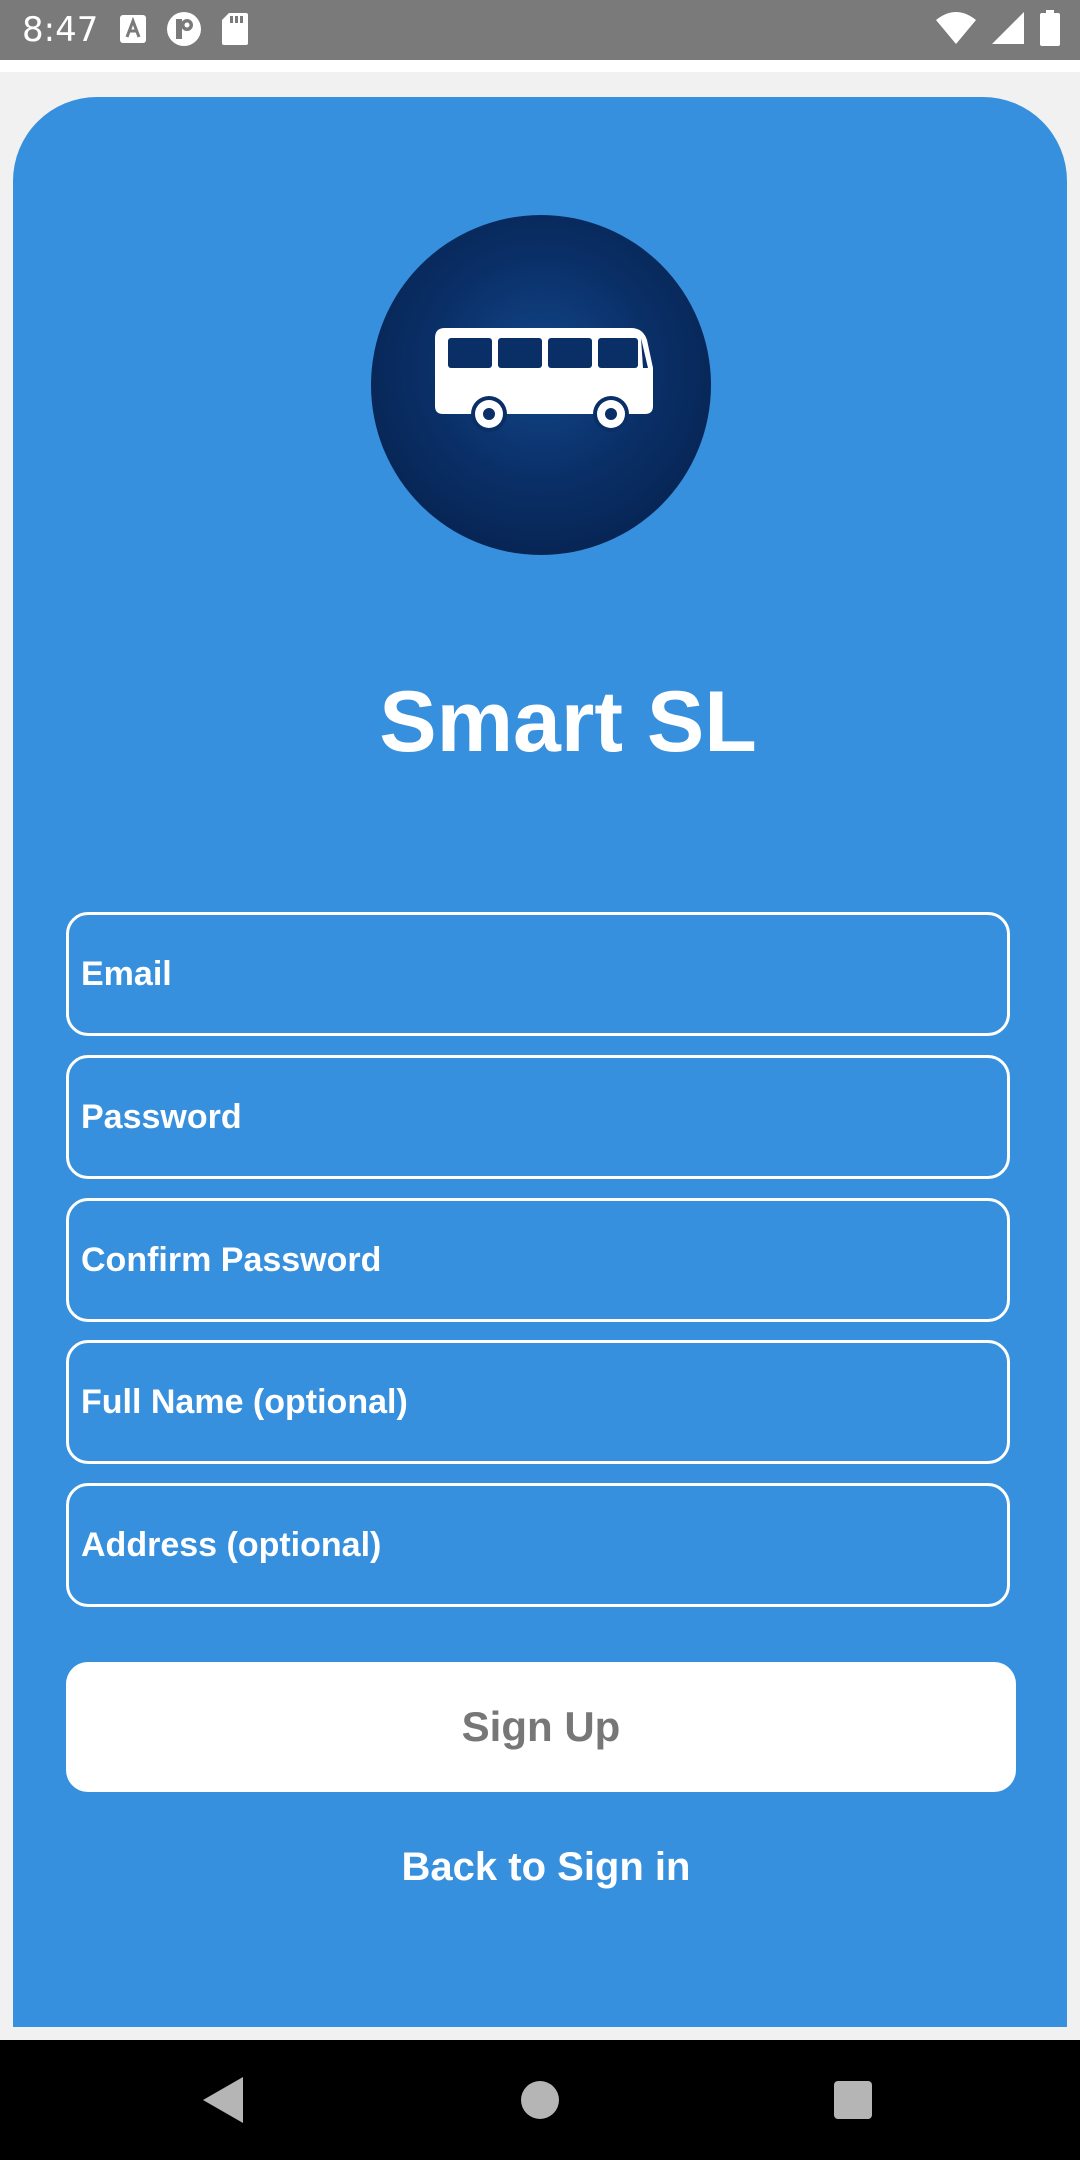  What do you see at coordinates (540, 30) in the screenshot?
I see `status-bar: 8:47` at bounding box center [540, 30].